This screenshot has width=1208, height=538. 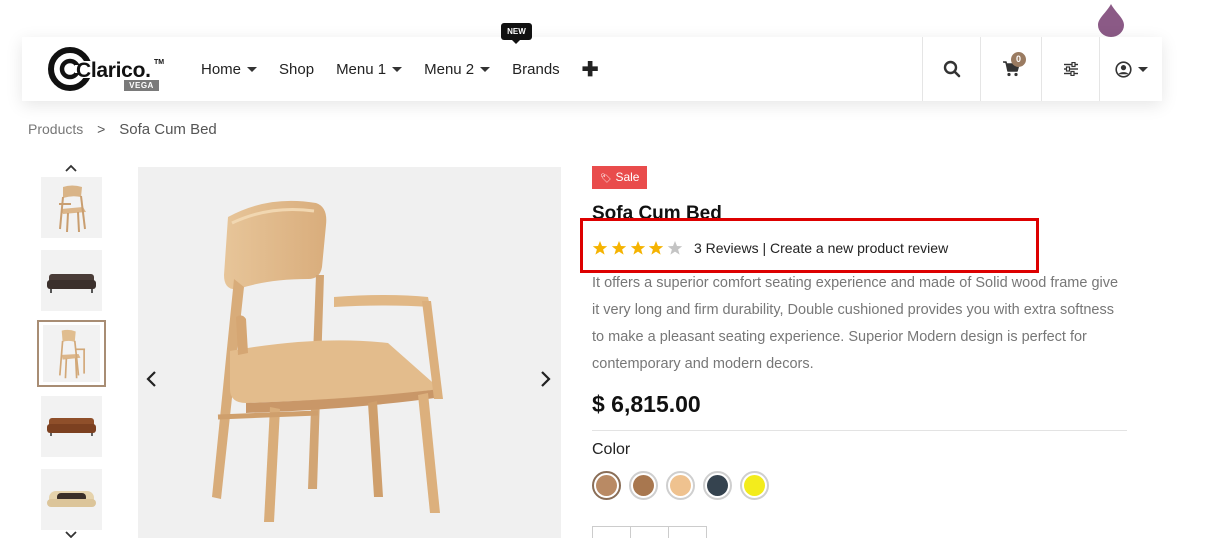 I want to click on quantity-input, so click(x=650, y=532).